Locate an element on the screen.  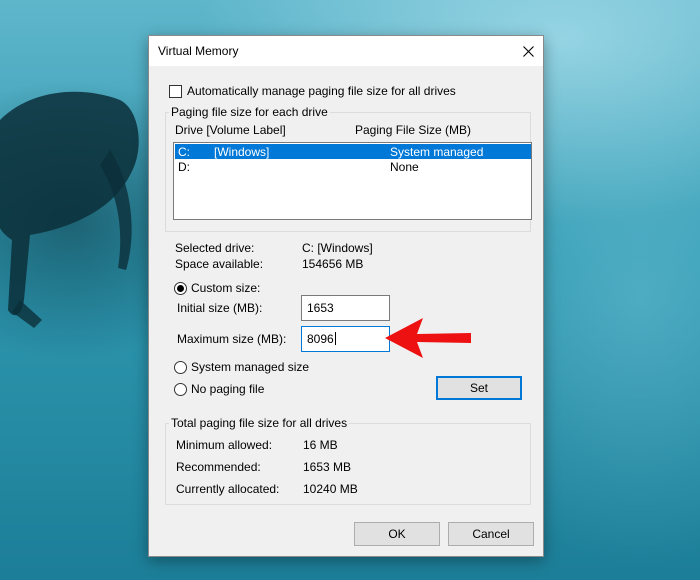
totals-group-title: Total paging file size for all drives is located at coordinates (259, 423).